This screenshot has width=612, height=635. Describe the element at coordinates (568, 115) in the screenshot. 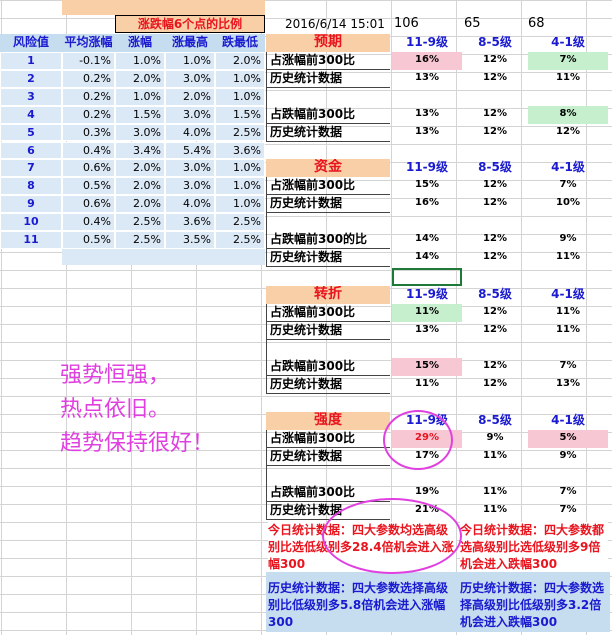

I see `section-value-0-3-2: 8%` at that location.